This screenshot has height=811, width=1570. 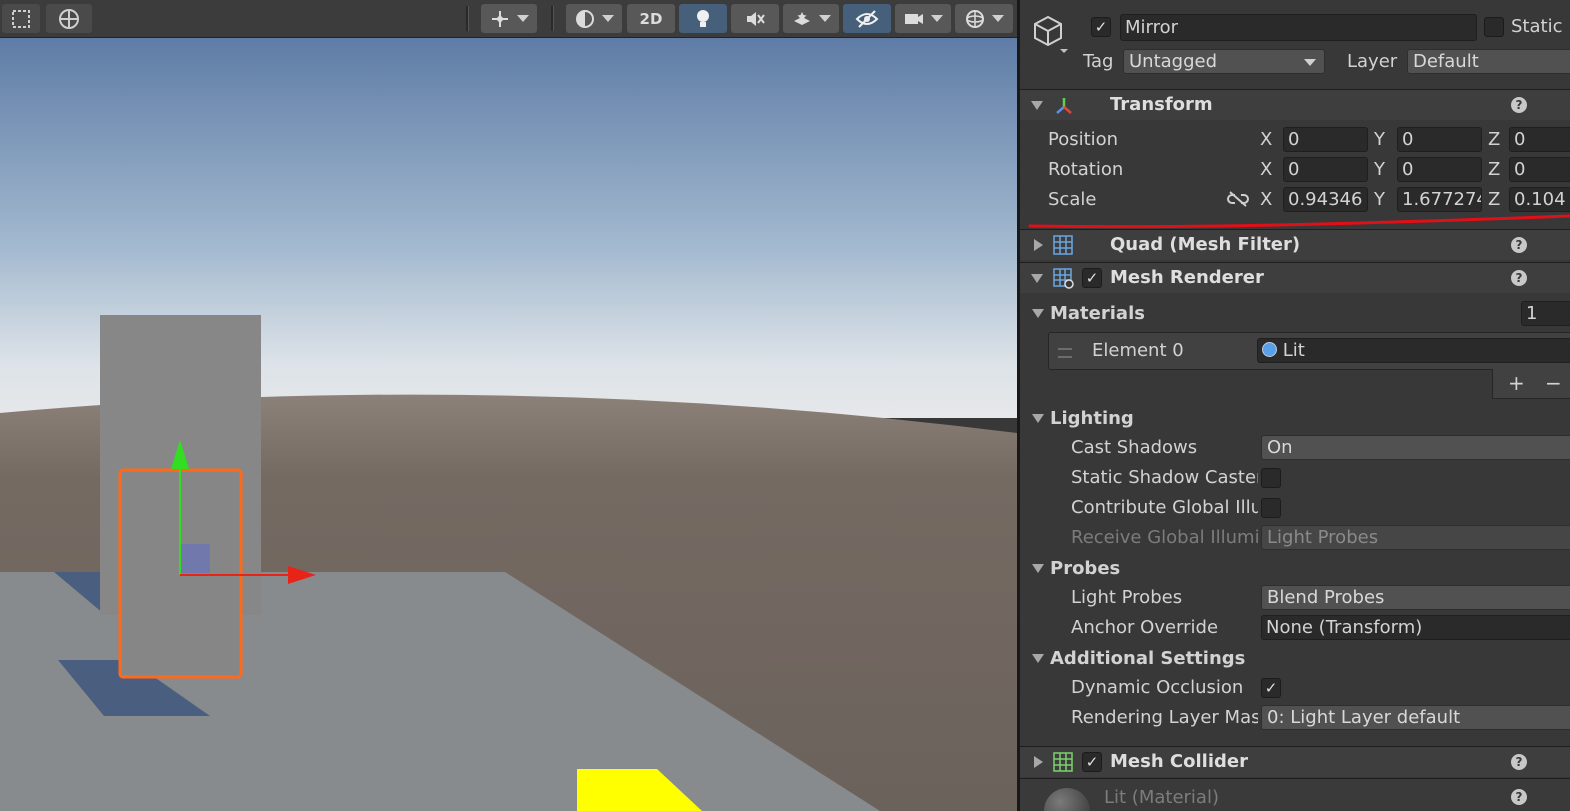 What do you see at coordinates (1325, 139) in the screenshot?
I see `position-x-input: 0` at bounding box center [1325, 139].